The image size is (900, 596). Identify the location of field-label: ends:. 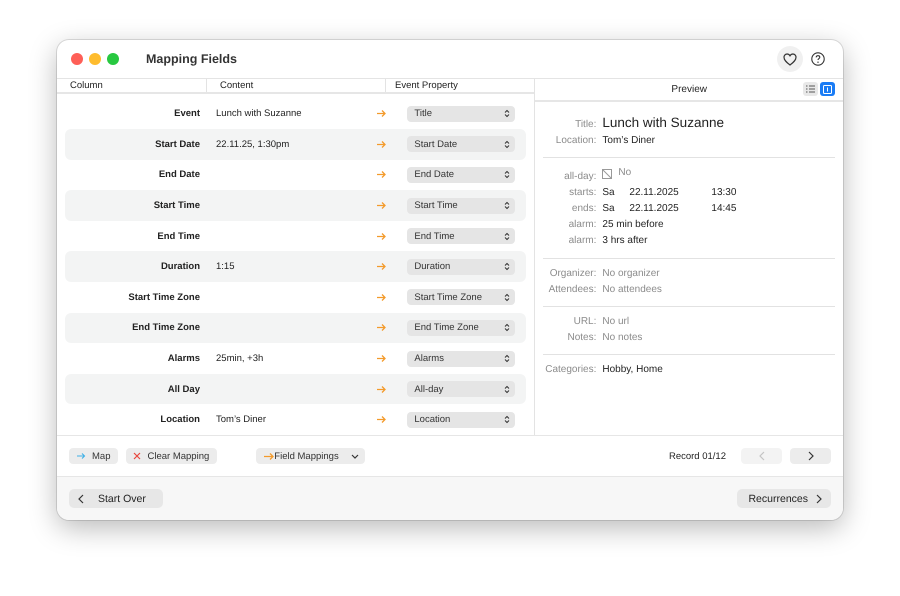
(583, 209).